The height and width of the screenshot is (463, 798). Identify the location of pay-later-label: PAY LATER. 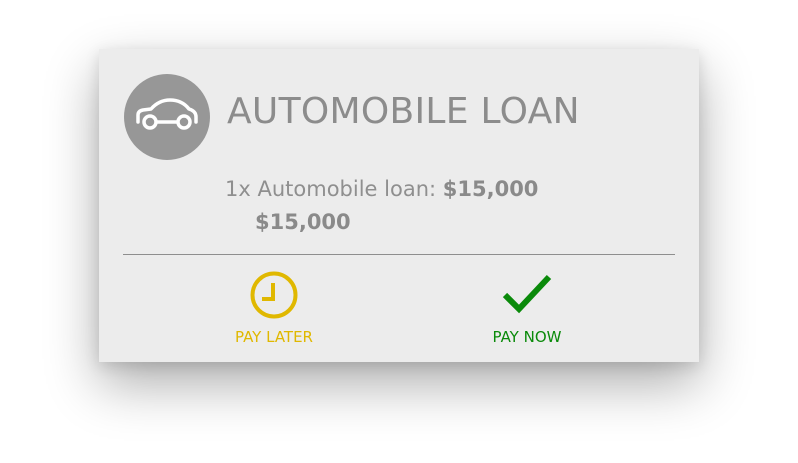
(274, 337).